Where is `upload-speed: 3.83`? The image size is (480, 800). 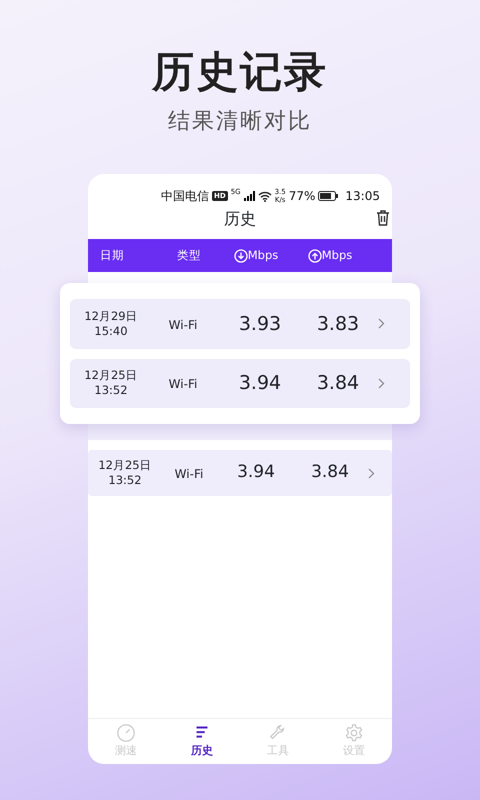
upload-speed: 3.83 is located at coordinates (338, 323).